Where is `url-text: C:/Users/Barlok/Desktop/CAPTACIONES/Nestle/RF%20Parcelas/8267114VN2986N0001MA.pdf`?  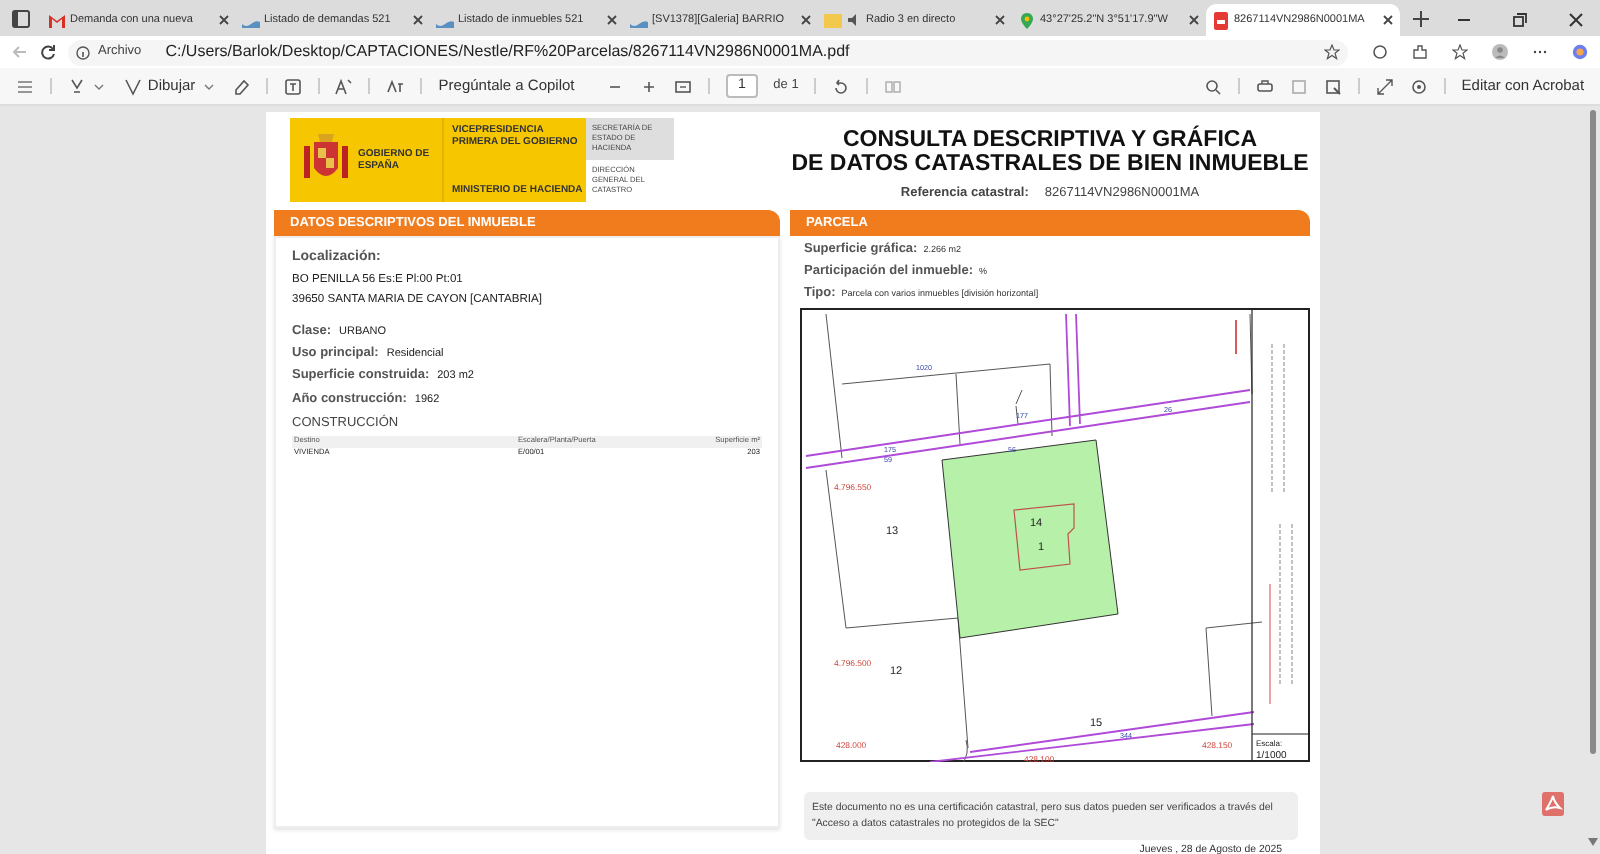 url-text: C:/Users/Barlok/Desktop/CAPTACIONES/Nestle/RF%20Parcelas/8267114VN2986N0001MA.pdf is located at coordinates (507, 52).